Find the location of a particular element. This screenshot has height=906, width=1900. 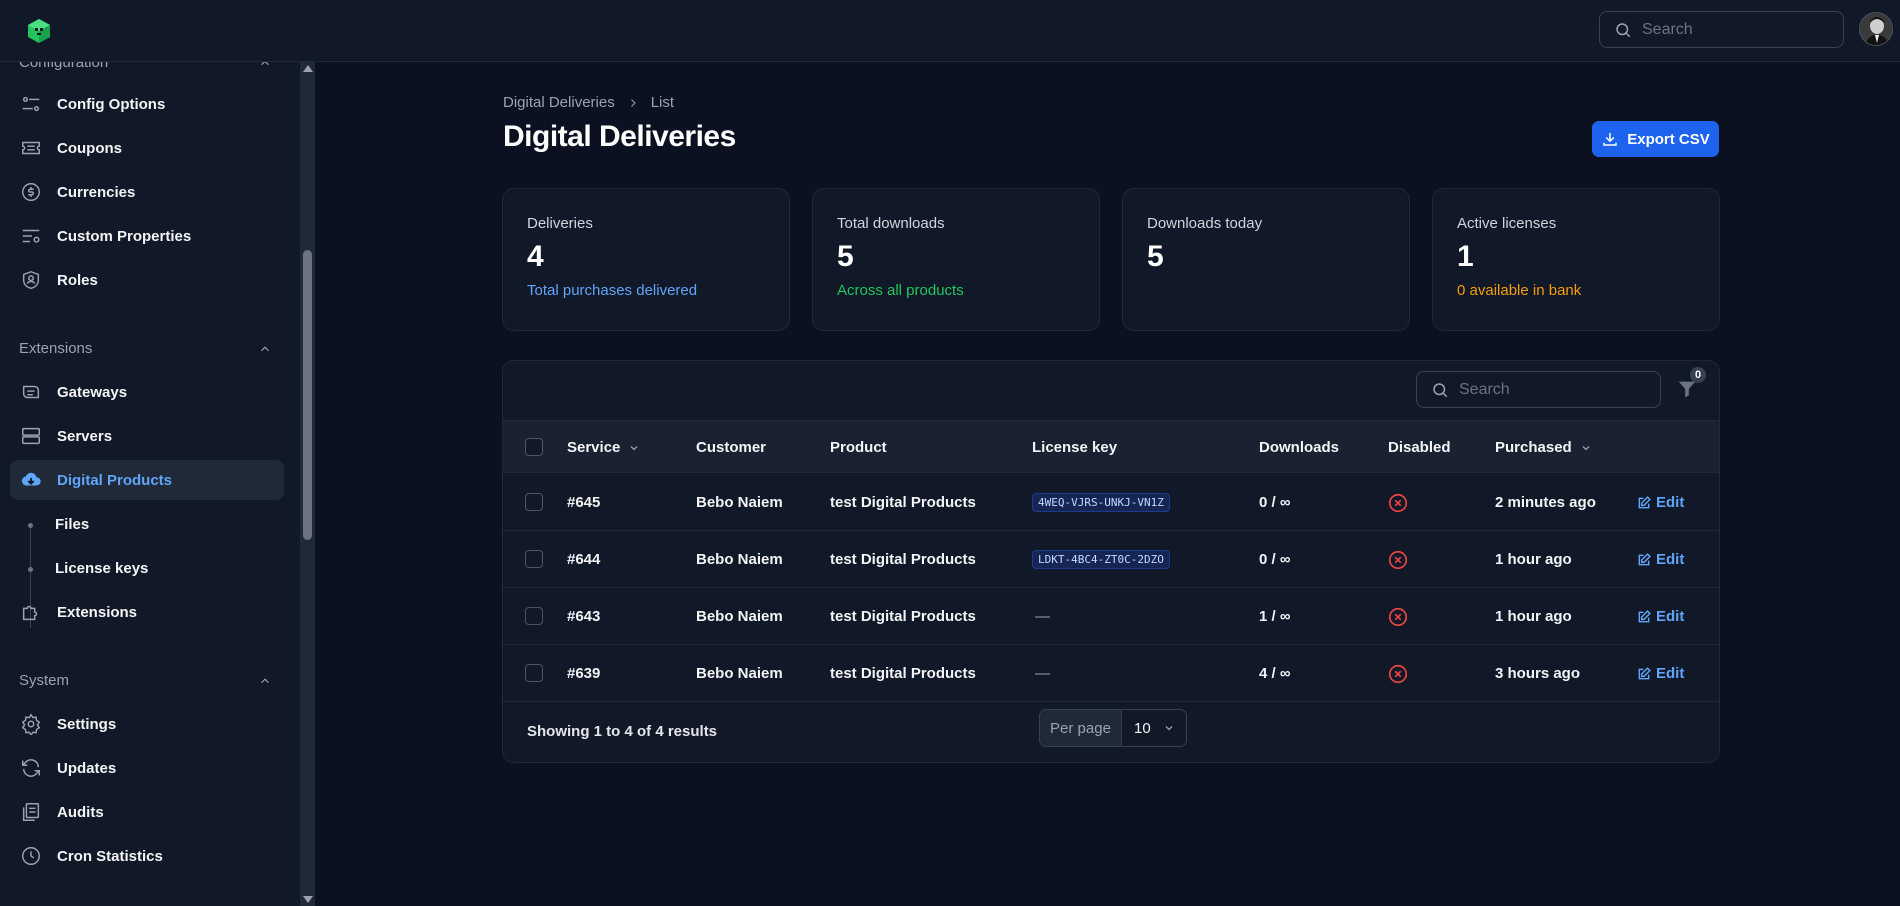

sidebar-item-servers: Servers is located at coordinates (147, 436).